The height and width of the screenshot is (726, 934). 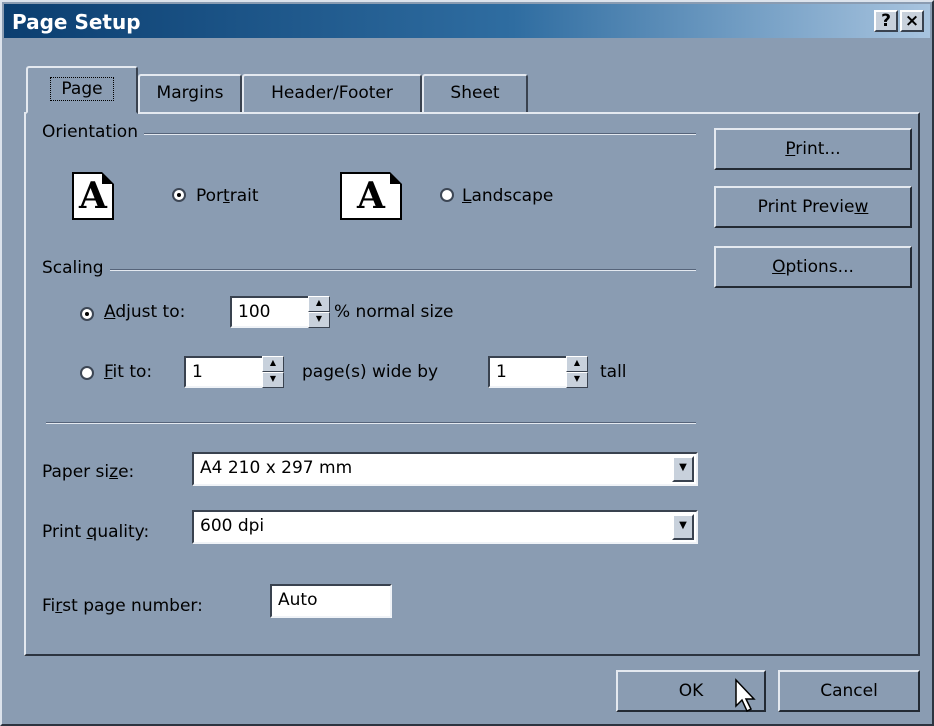 I want to click on section-divider, so click(x=371, y=423).